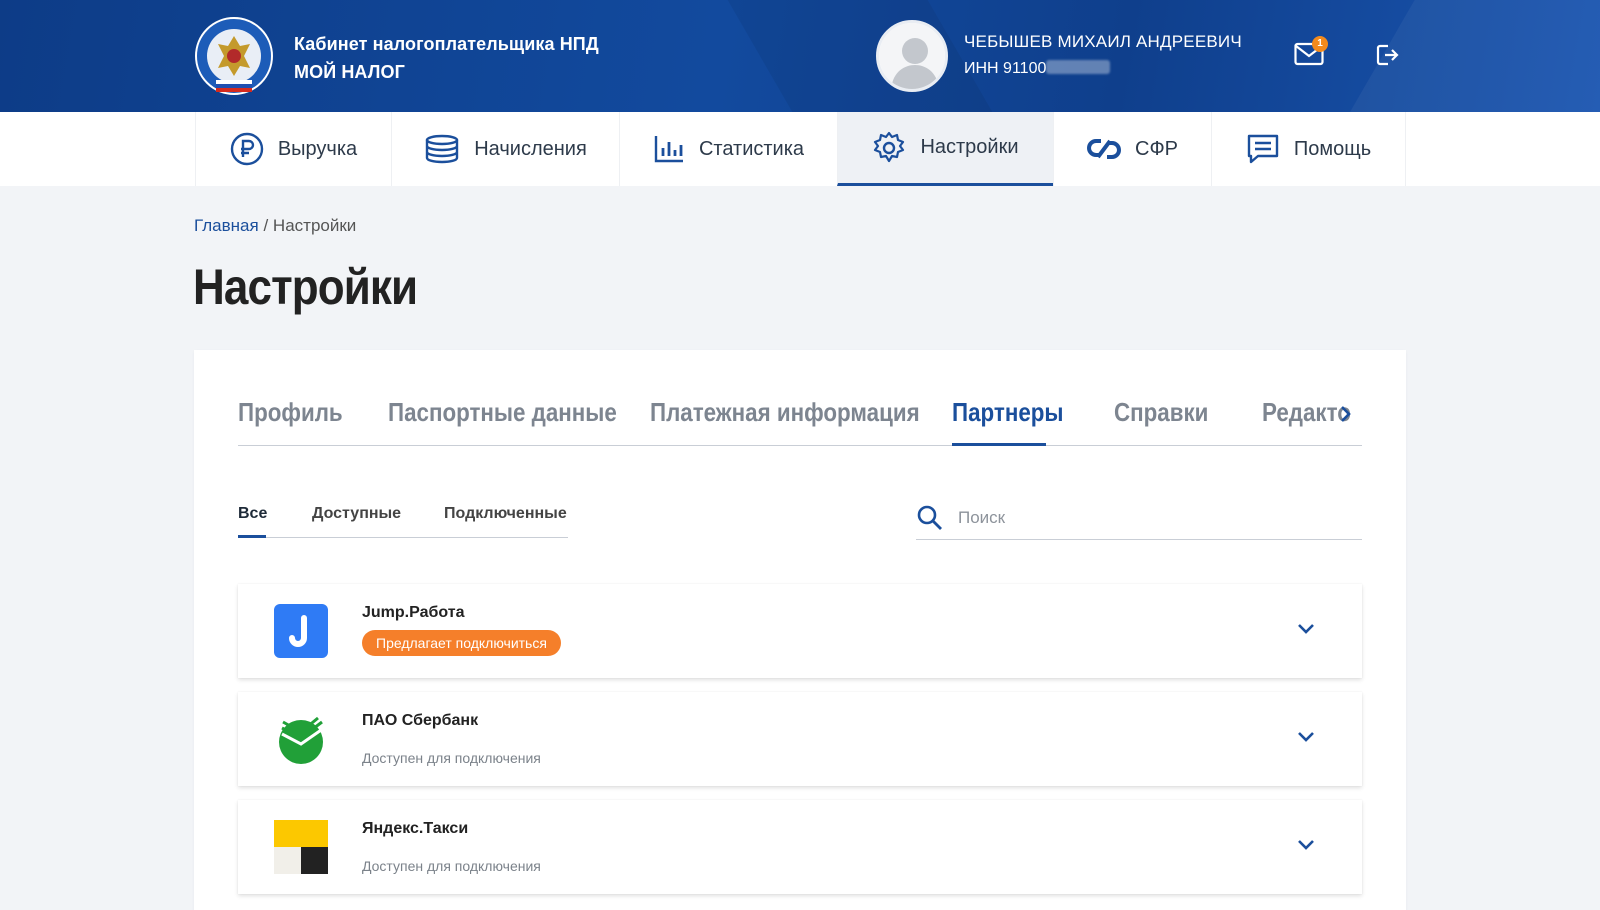 This screenshot has width=1600, height=910. What do you see at coordinates (889, 146) in the screenshot?
I see `gear-icon` at bounding box center [889, 146].